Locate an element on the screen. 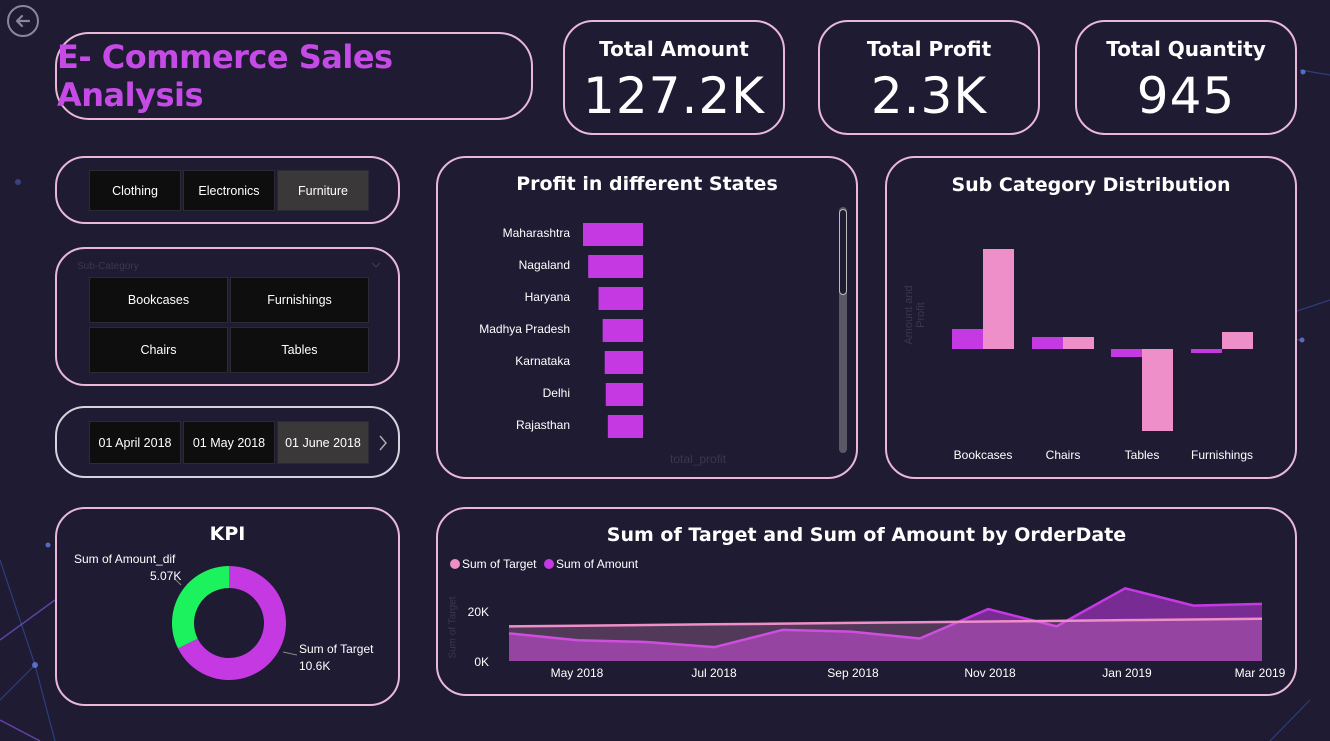 The image size is (1330, 741). x-axis-title: total_profit is located at coordinates (698, 459).